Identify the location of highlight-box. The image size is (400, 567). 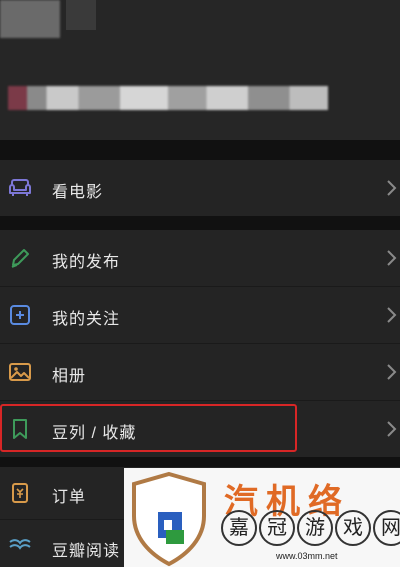
(148, 428).